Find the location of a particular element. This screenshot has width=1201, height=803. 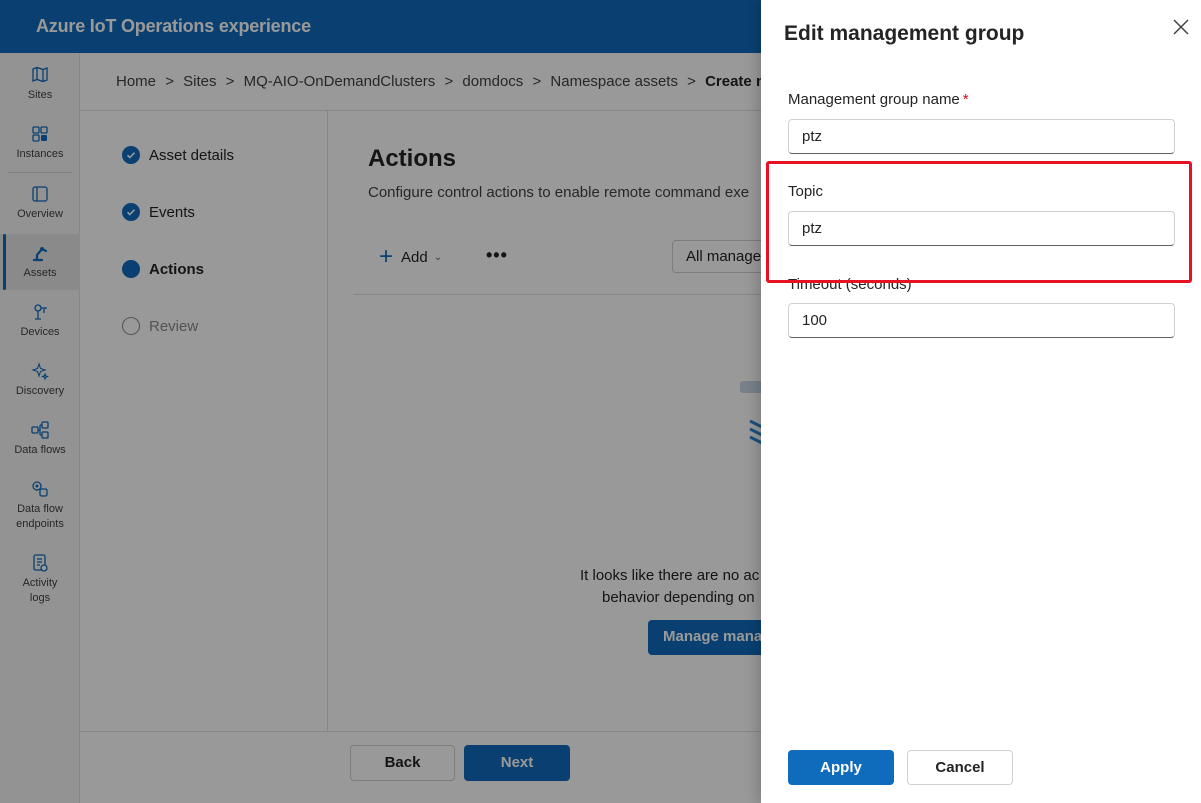

group-name-input is located at coordinates (981, 136).